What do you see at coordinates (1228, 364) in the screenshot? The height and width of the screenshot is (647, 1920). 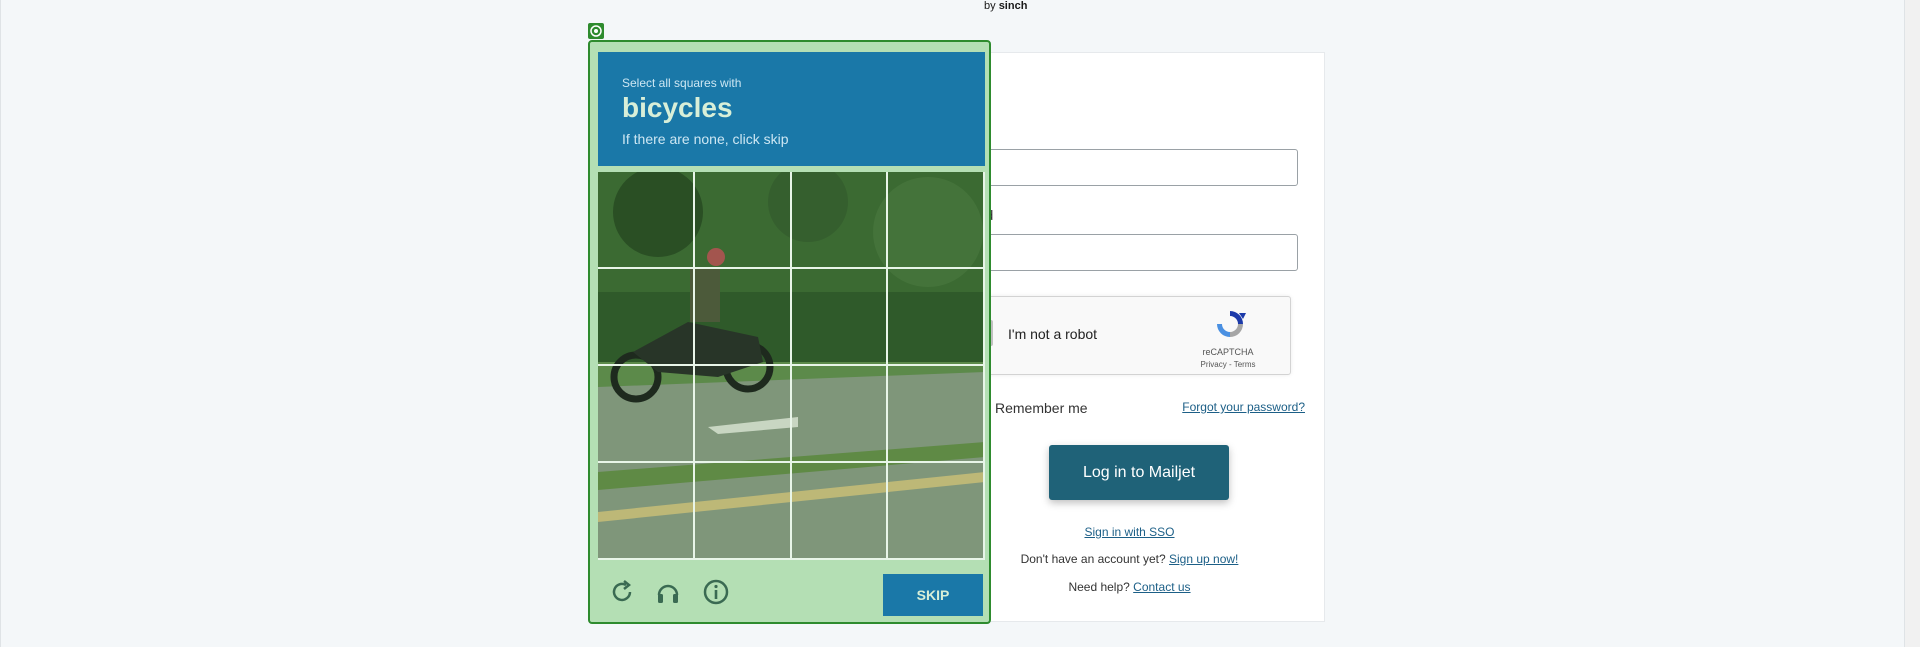 I see `recaptcha-links: Privacy - Terms` at bounding box center [1228, 364].